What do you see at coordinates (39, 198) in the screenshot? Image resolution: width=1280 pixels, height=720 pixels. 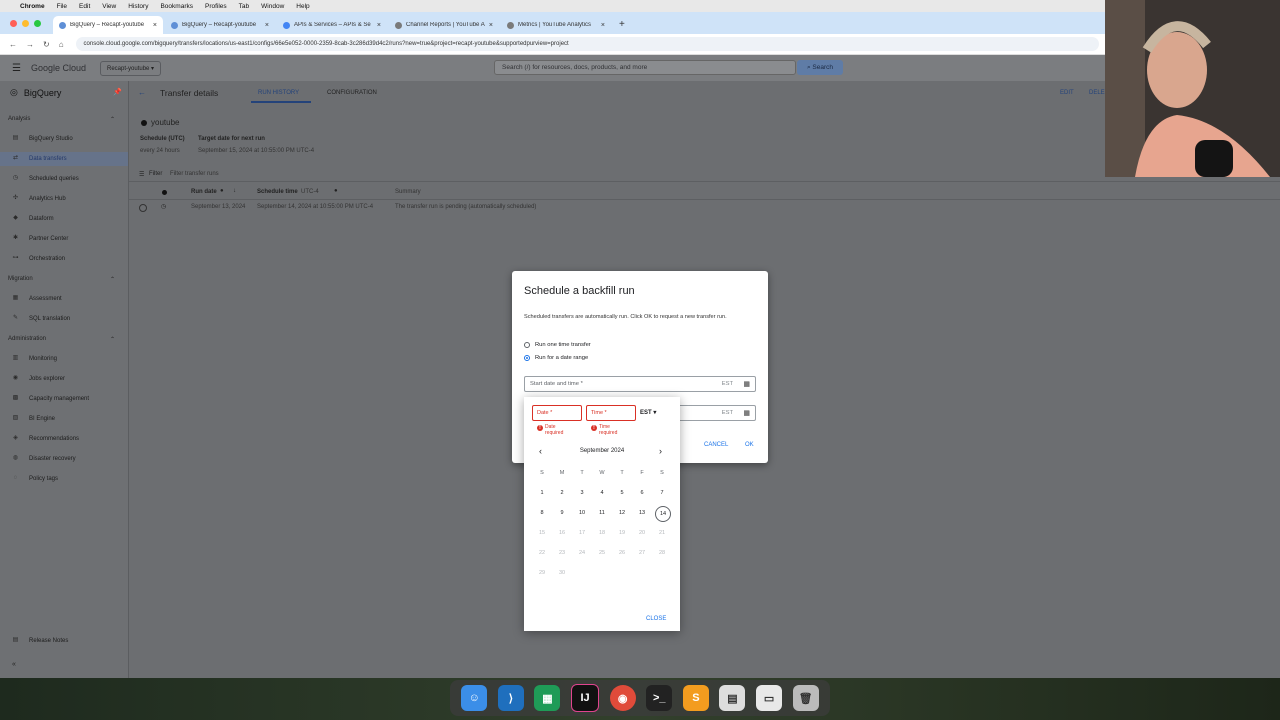 I see `nav-item-analytics-hub: ✣ Analytics Hub` at bounding box center [39, 198].